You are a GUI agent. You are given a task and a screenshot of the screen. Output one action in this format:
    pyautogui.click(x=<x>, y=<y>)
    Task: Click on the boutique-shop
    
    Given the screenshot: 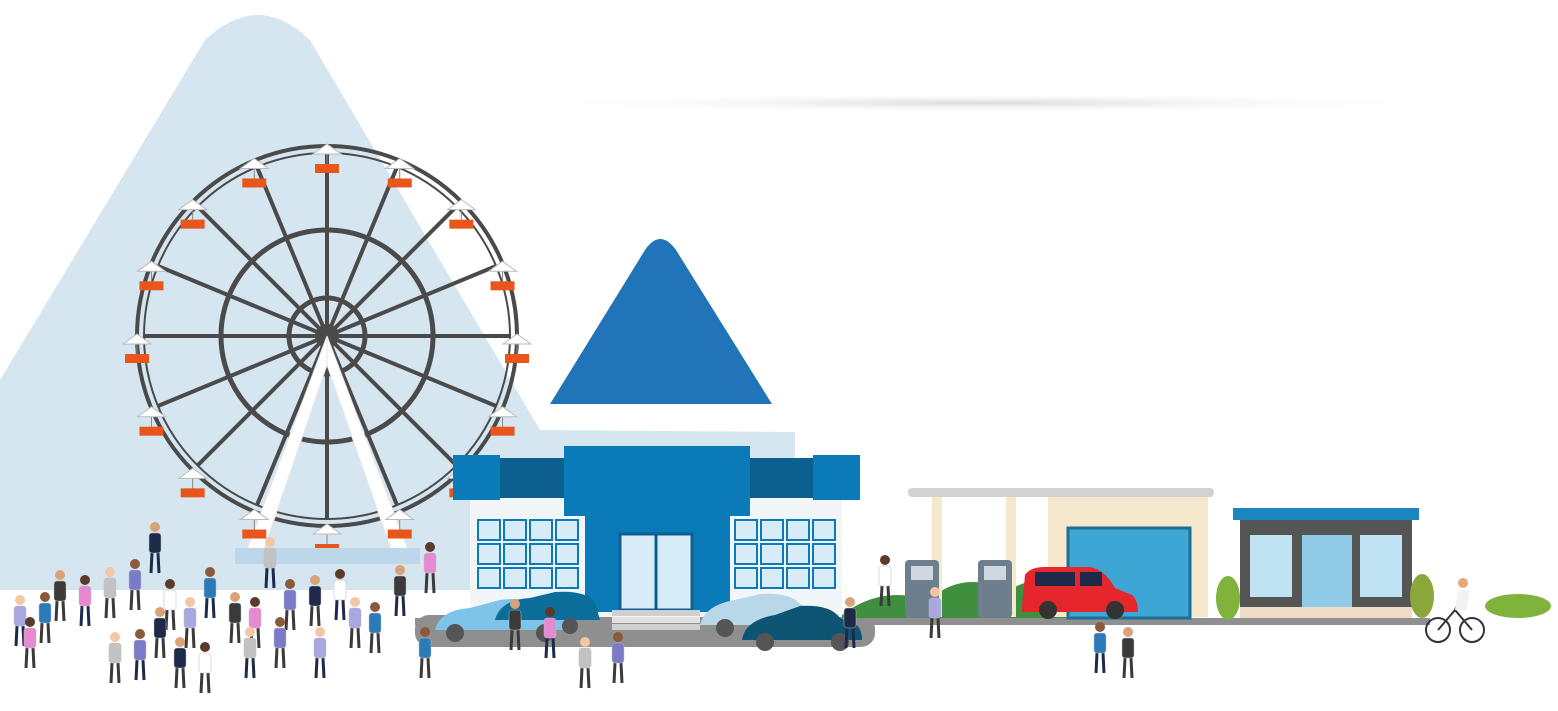 What is the action you would take?
    pyautogui.click(x=1326, y=563)
    